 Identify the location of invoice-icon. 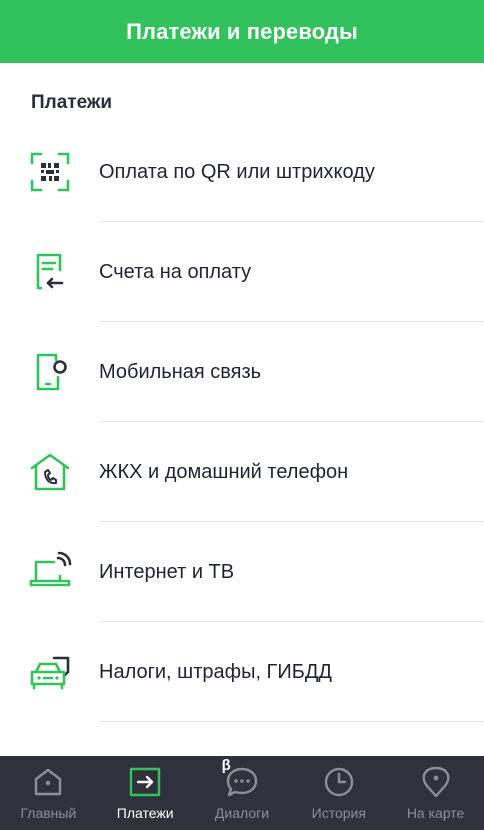
(50, 272).